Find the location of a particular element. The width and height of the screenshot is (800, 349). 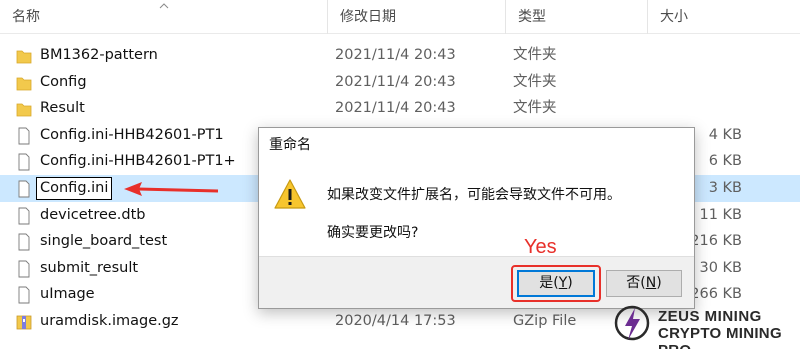

no-button: 否(N) is located at coordinates (644, 283).